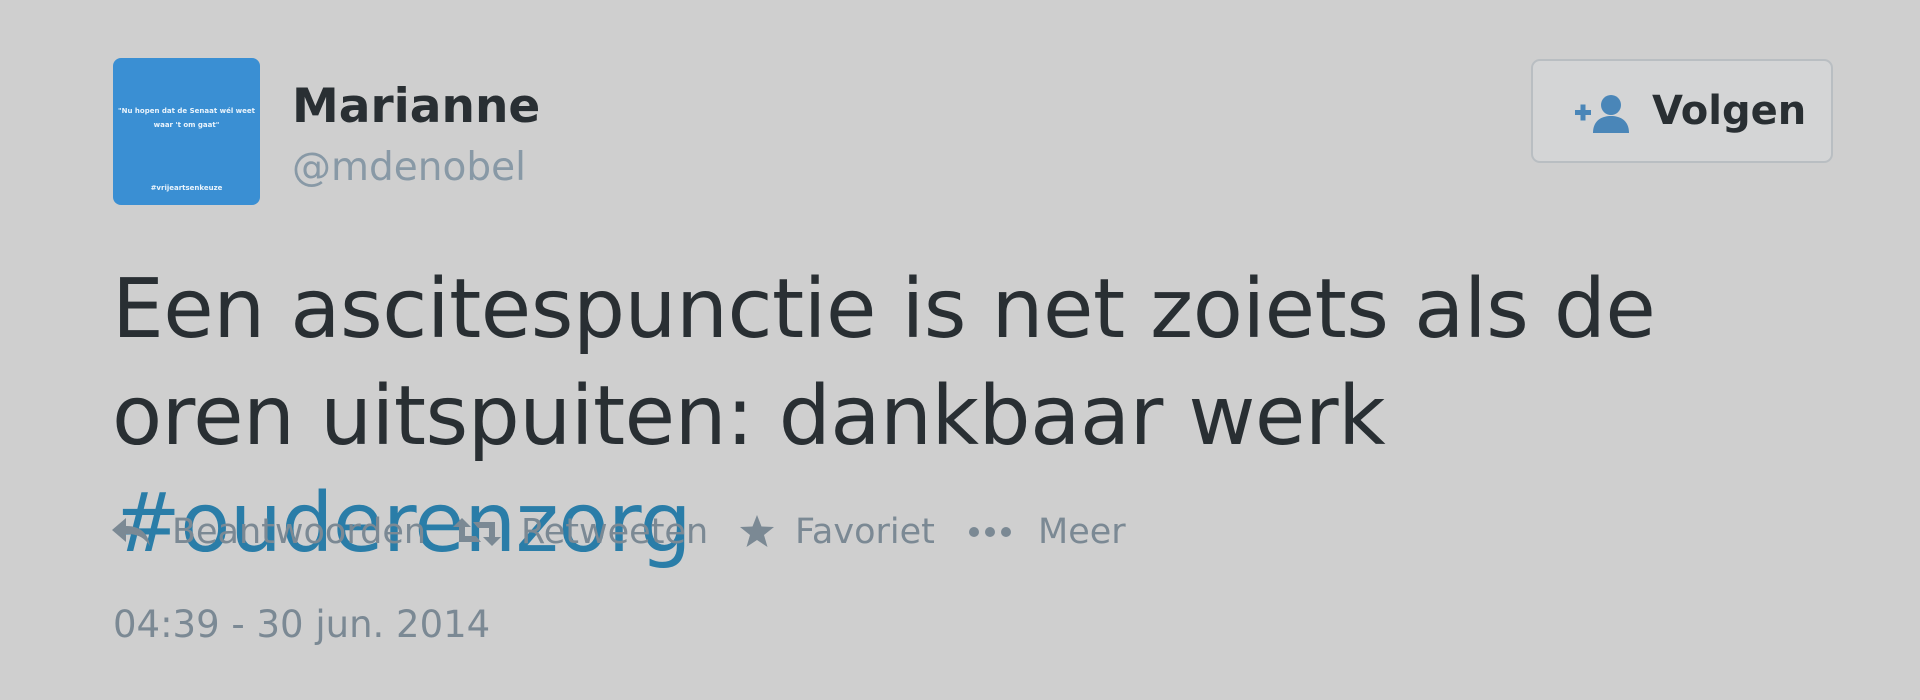 This screenshot has height=700, width=1920. What do you see at coordinates (416, 107) in the screenshot?
I see `user-name: Marianne` at bounding box center [416, 107].